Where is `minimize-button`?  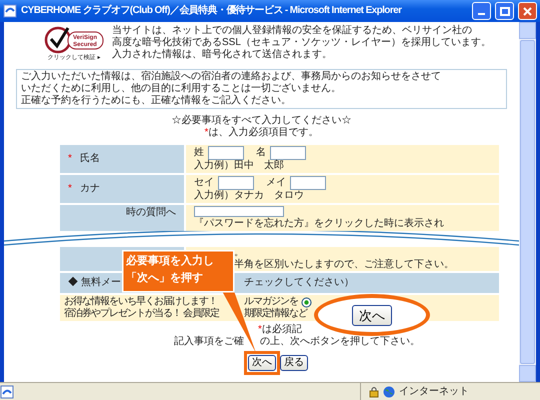 minimize-button is located at coordinates (481, 11).